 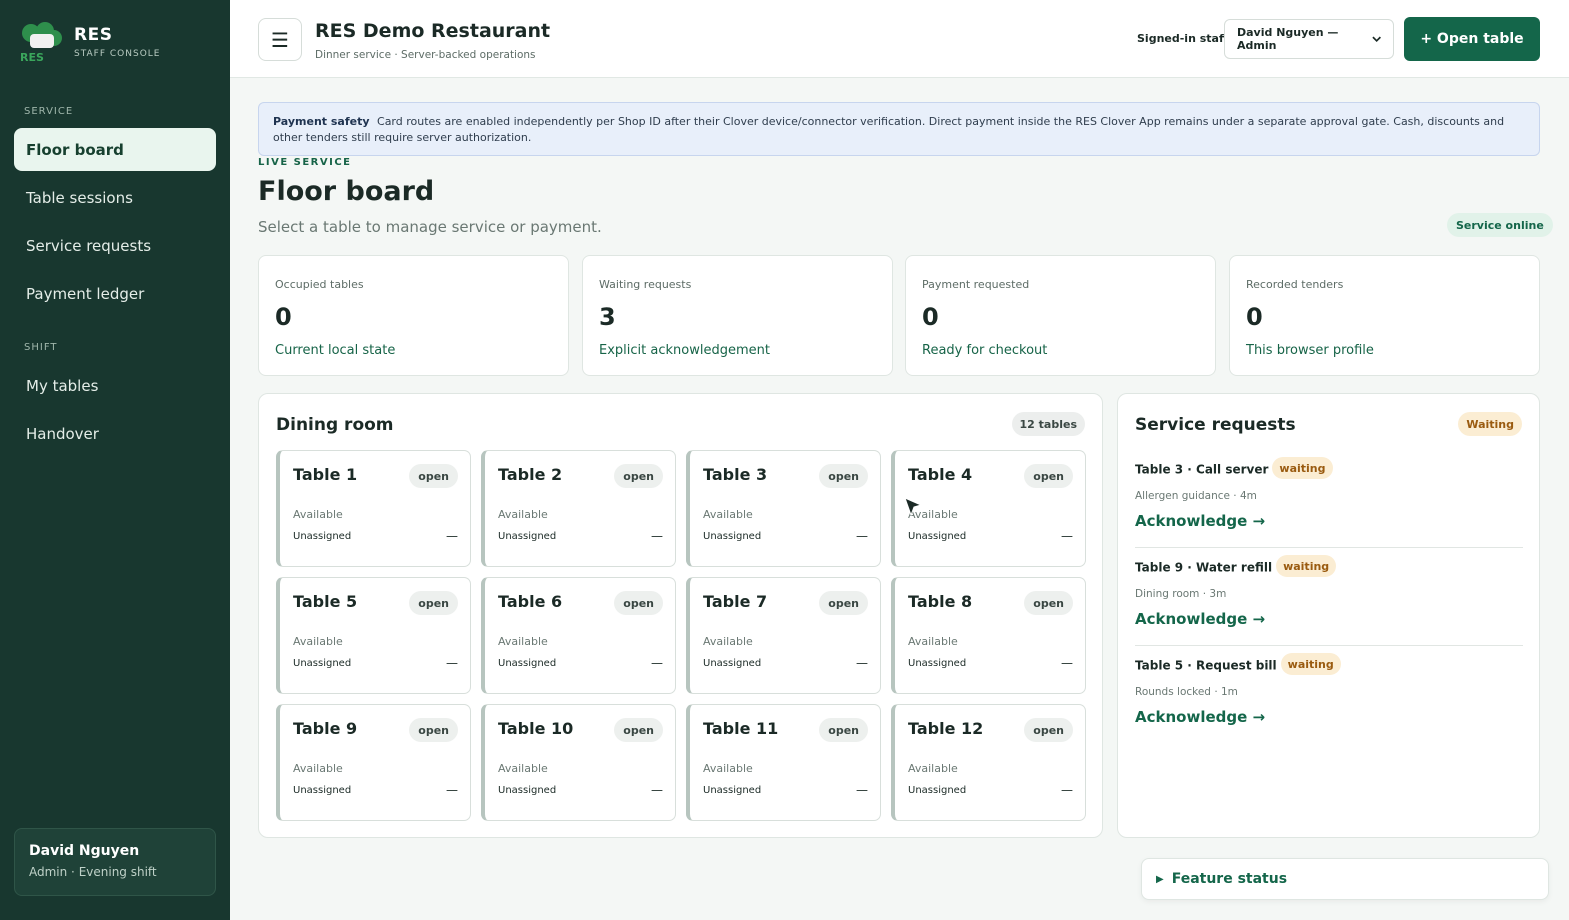 What do you see at coordinates (335, 425) in the screenshot?
I see `dining-room-title: Dining room` at bounding box center [335, 425].